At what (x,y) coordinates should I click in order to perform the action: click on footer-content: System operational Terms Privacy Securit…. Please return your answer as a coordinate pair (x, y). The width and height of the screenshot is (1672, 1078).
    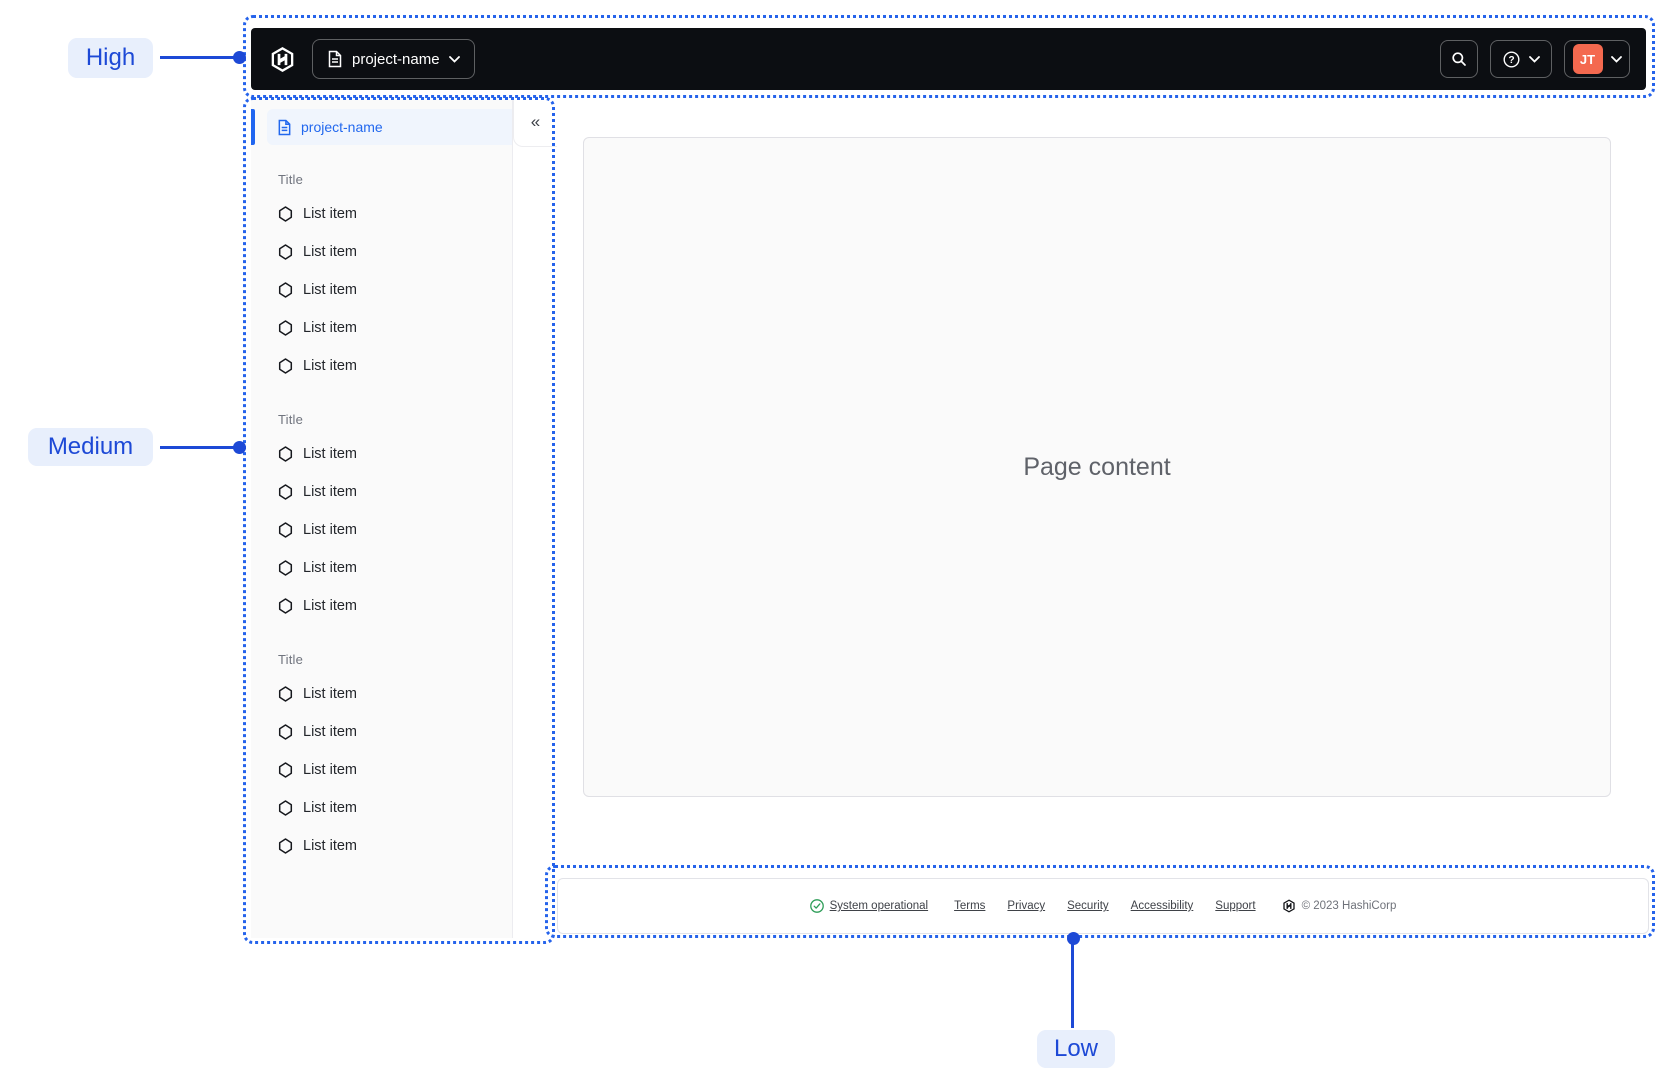
    Looking at the image, I should click on (1103, 906).